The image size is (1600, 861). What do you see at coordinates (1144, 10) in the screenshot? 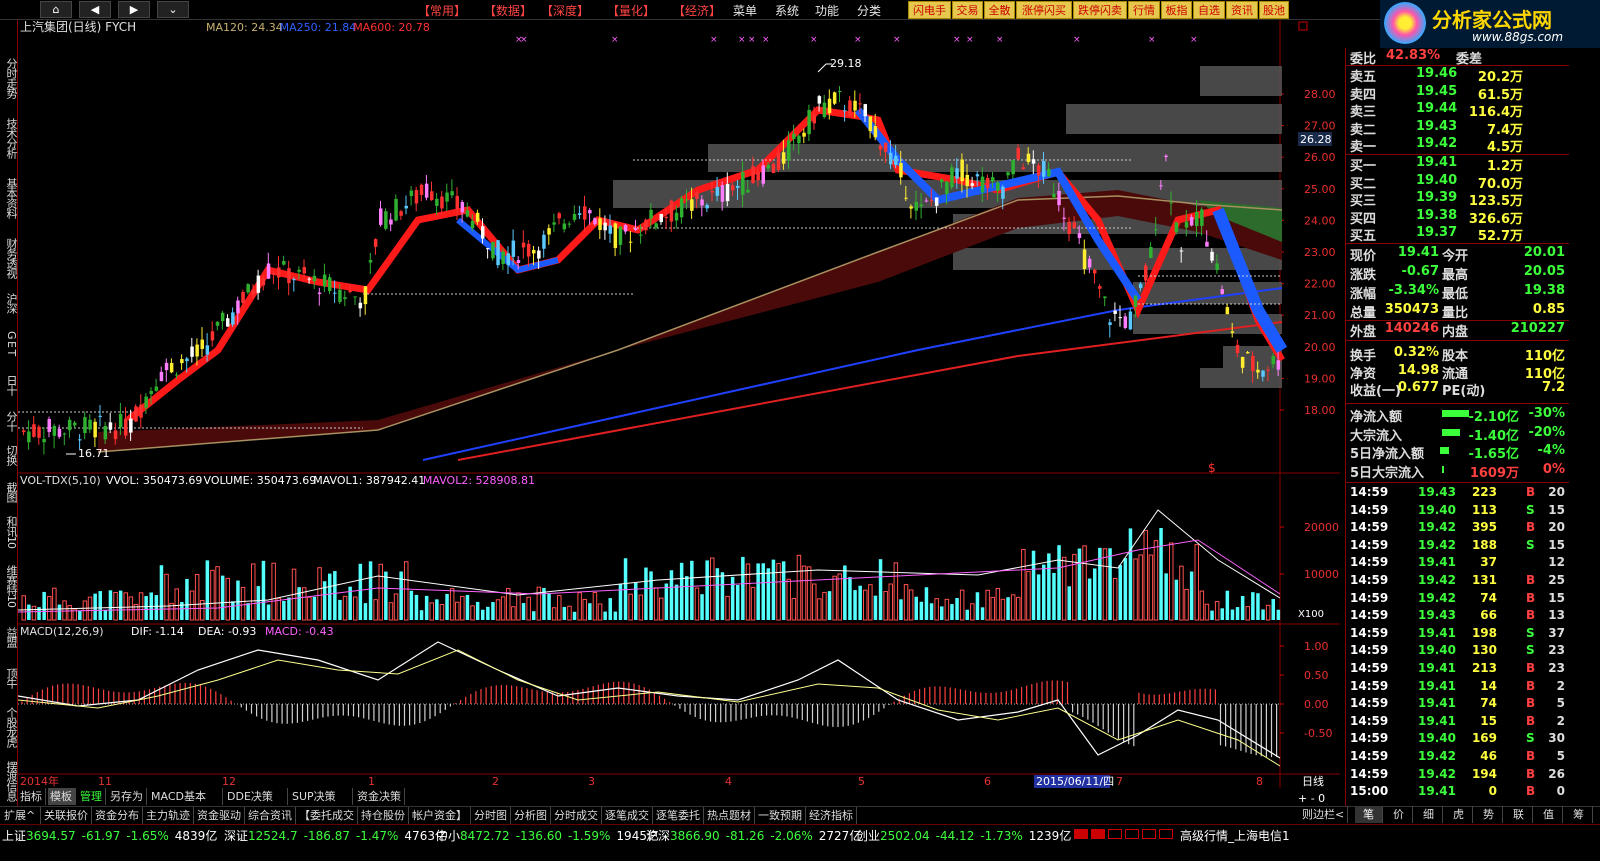
I see `toolbar-button: 行情` at bounding box center [1144, 10].